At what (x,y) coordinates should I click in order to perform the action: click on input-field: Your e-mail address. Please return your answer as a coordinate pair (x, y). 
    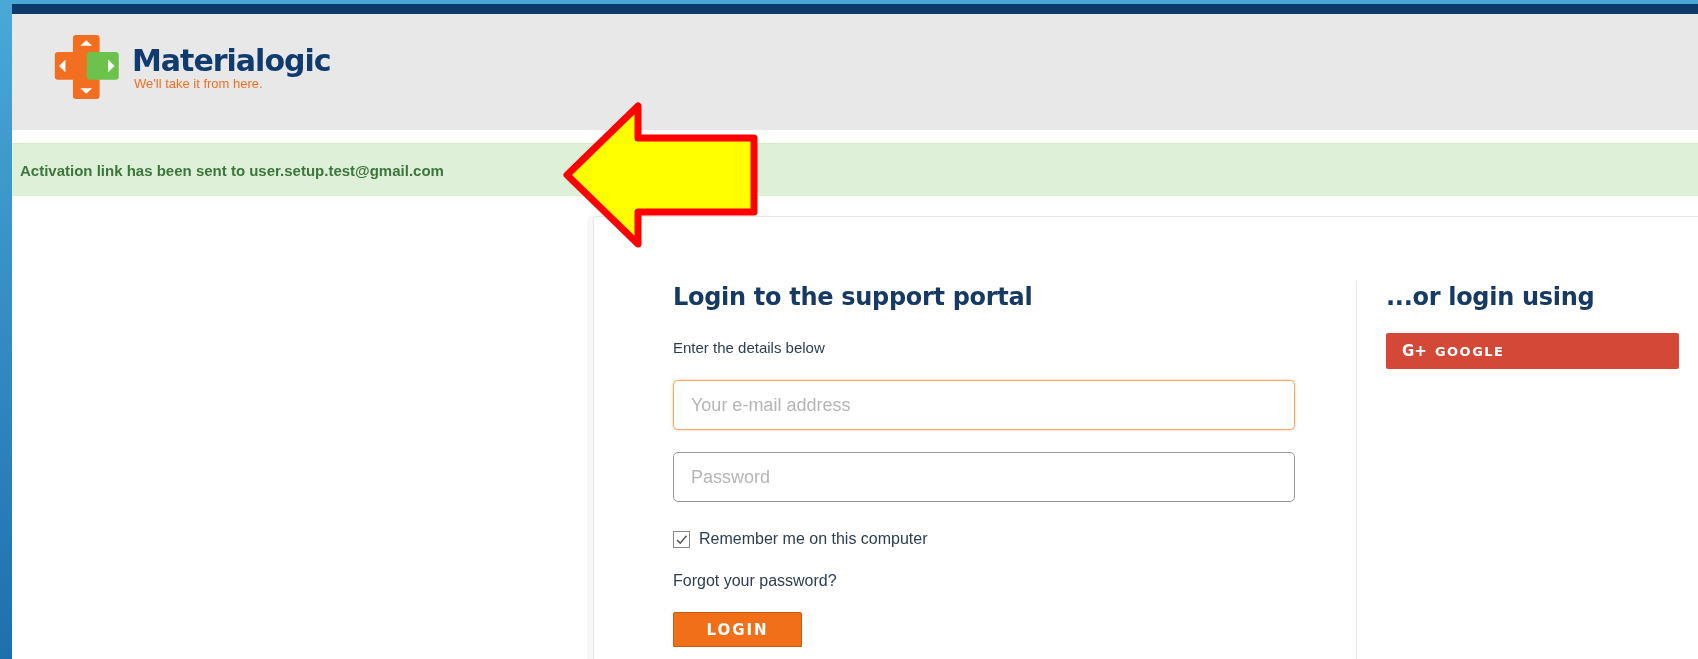
    Looking at the image, I should click on (984, 405).